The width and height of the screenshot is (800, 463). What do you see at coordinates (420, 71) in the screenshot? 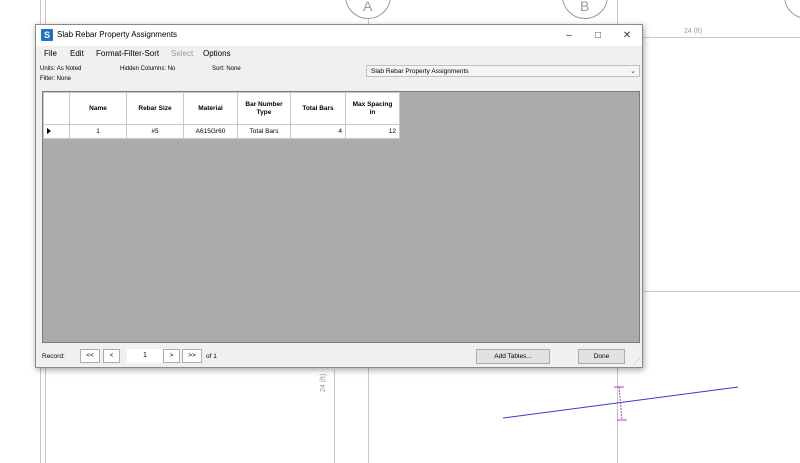
I see `table-selector-value: Slab Rebar Property Assignments` at bounding box center [420, 71].